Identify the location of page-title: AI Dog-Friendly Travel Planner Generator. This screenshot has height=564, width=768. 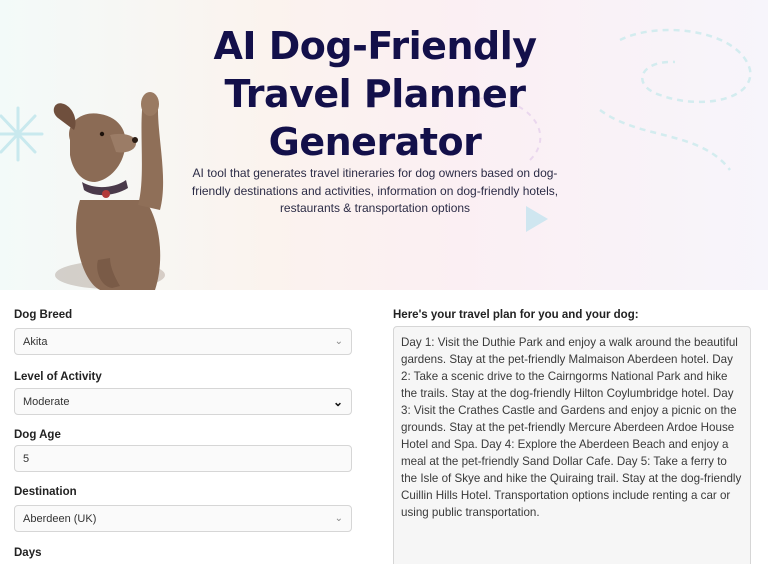
(375, 94).